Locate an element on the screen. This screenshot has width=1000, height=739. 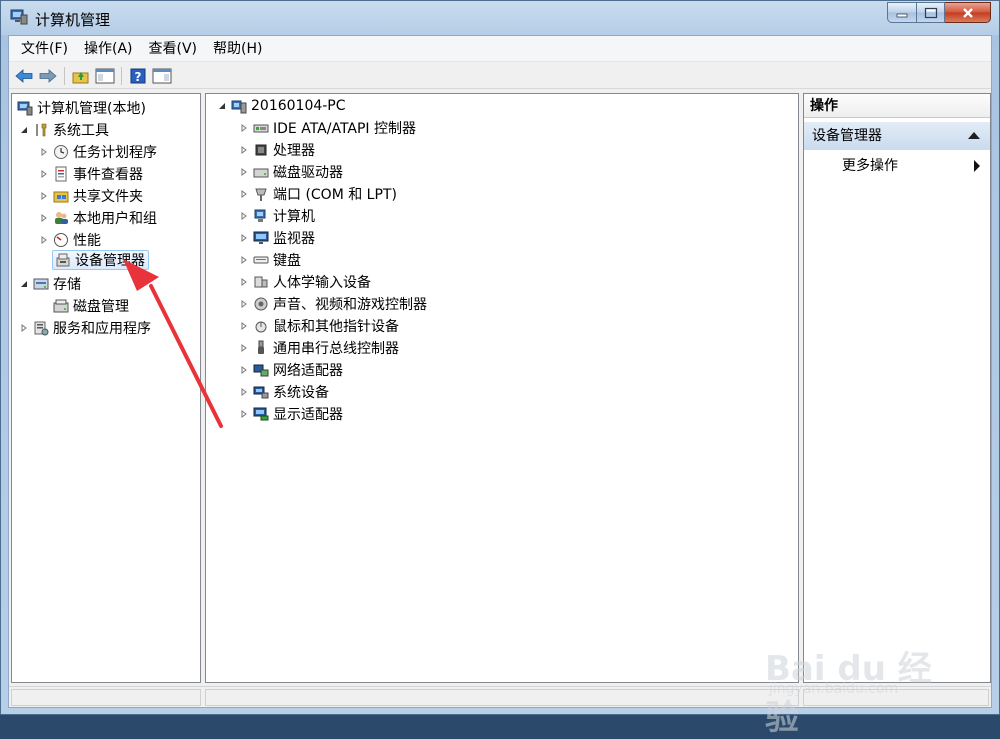
device-category-row: 处理器 is located at coordinates (276, 150).